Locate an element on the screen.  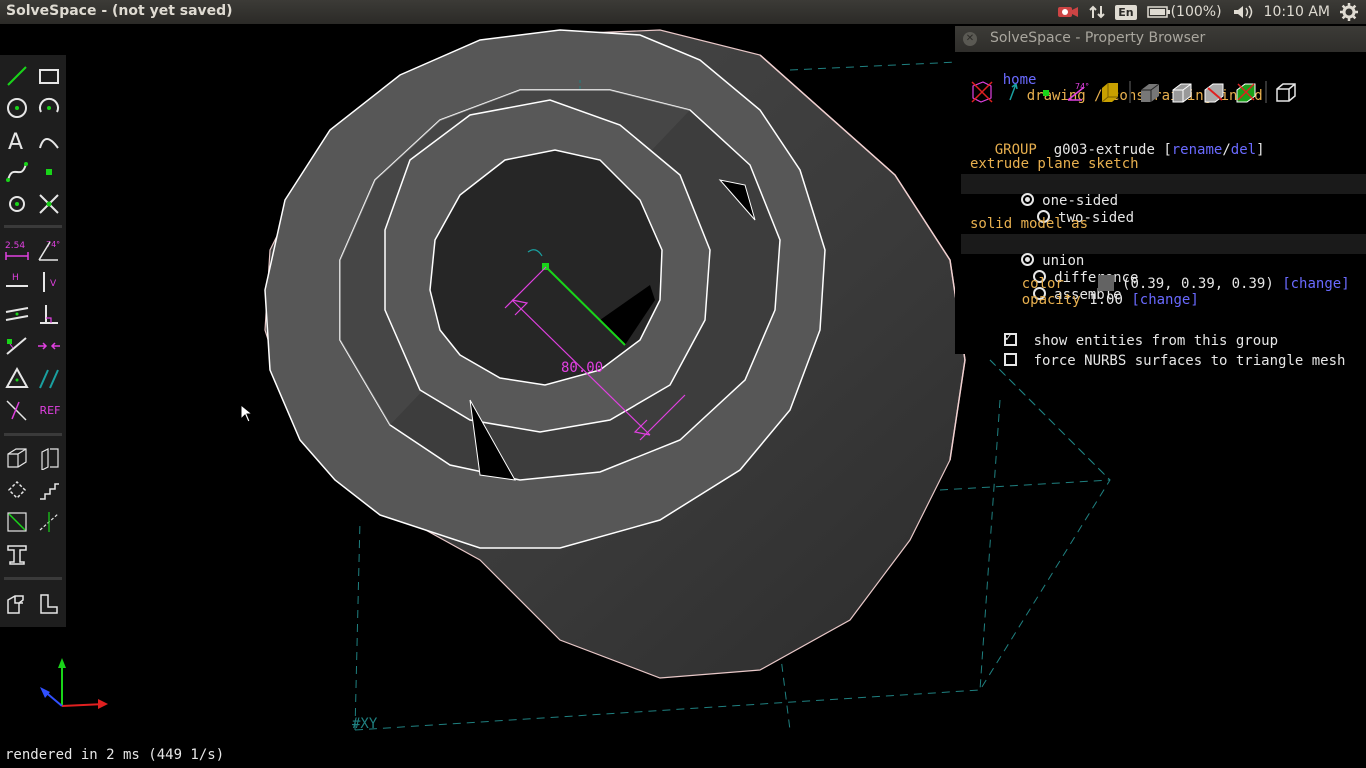
perpendicular-constraint-icon is located at coordinates (49, 314).